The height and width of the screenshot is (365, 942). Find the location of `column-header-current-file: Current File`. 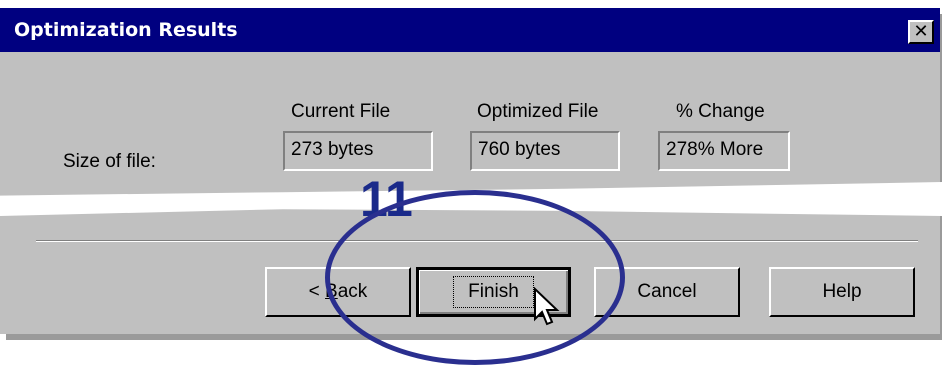

column-header-current-file: Current File is located at coordinates (341, 111).